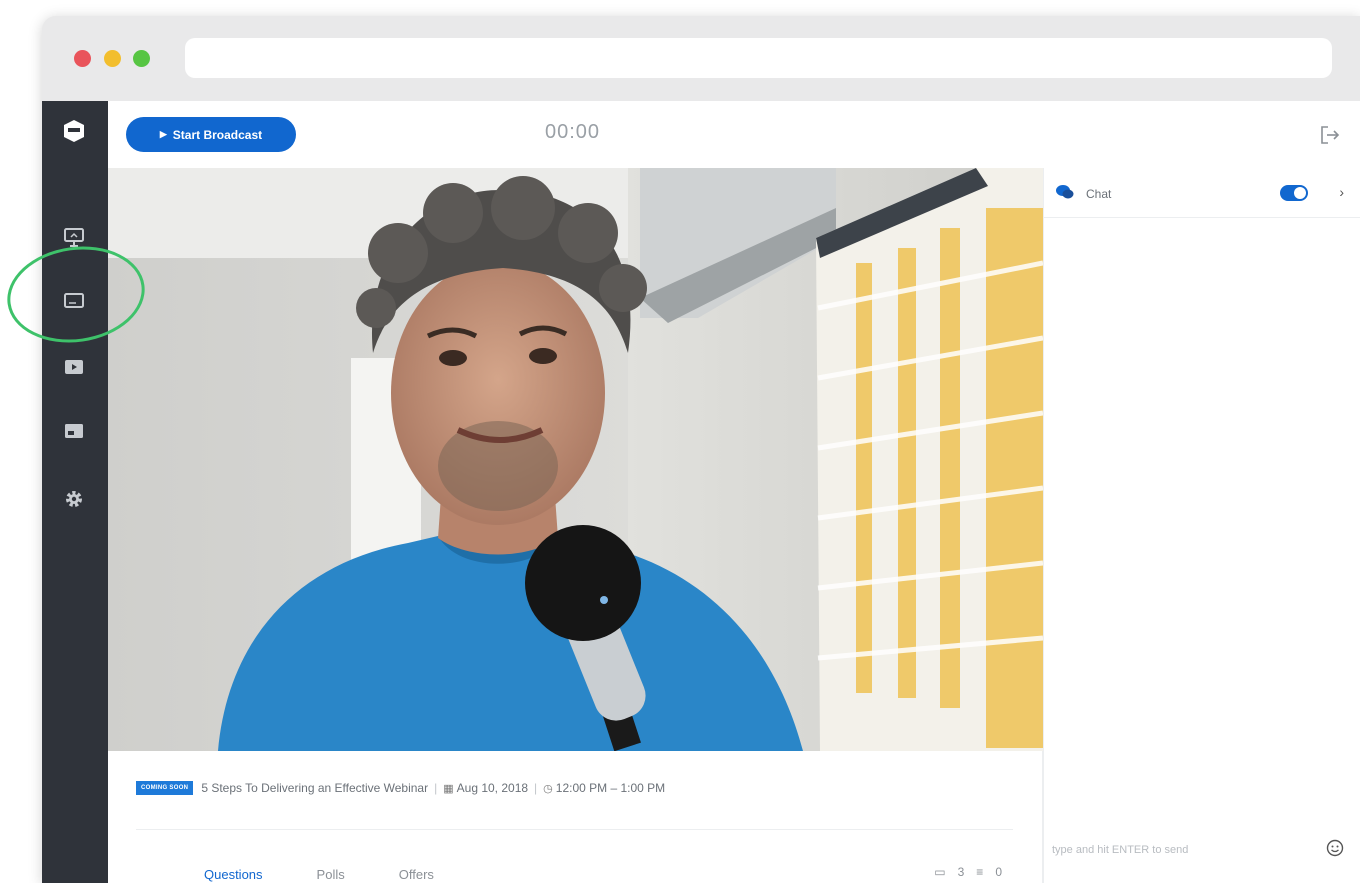 Image resolution: width=1360 pixels, height=883 pixels. I want to click on comment-icon: ▭, so click(940, 872).